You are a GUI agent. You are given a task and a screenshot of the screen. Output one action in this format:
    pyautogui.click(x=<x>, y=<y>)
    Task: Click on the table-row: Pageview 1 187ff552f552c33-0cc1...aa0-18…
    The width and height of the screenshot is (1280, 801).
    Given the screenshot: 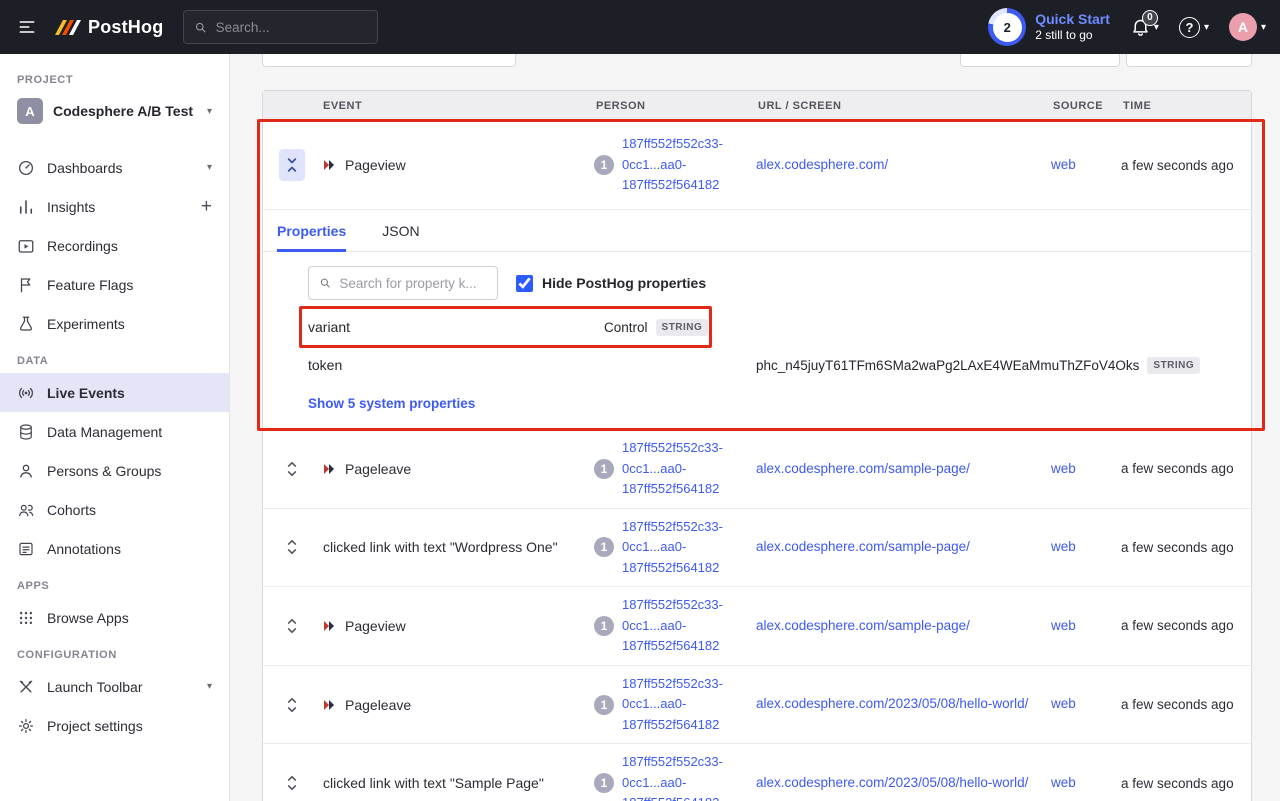 What is the action you would take?
    pyautogui.click(x=757, y=625)
    